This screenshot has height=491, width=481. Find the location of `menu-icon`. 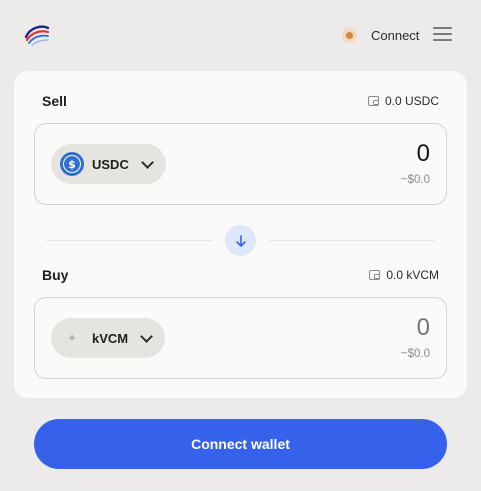

menu-icon is located at coordinates (442, 35).